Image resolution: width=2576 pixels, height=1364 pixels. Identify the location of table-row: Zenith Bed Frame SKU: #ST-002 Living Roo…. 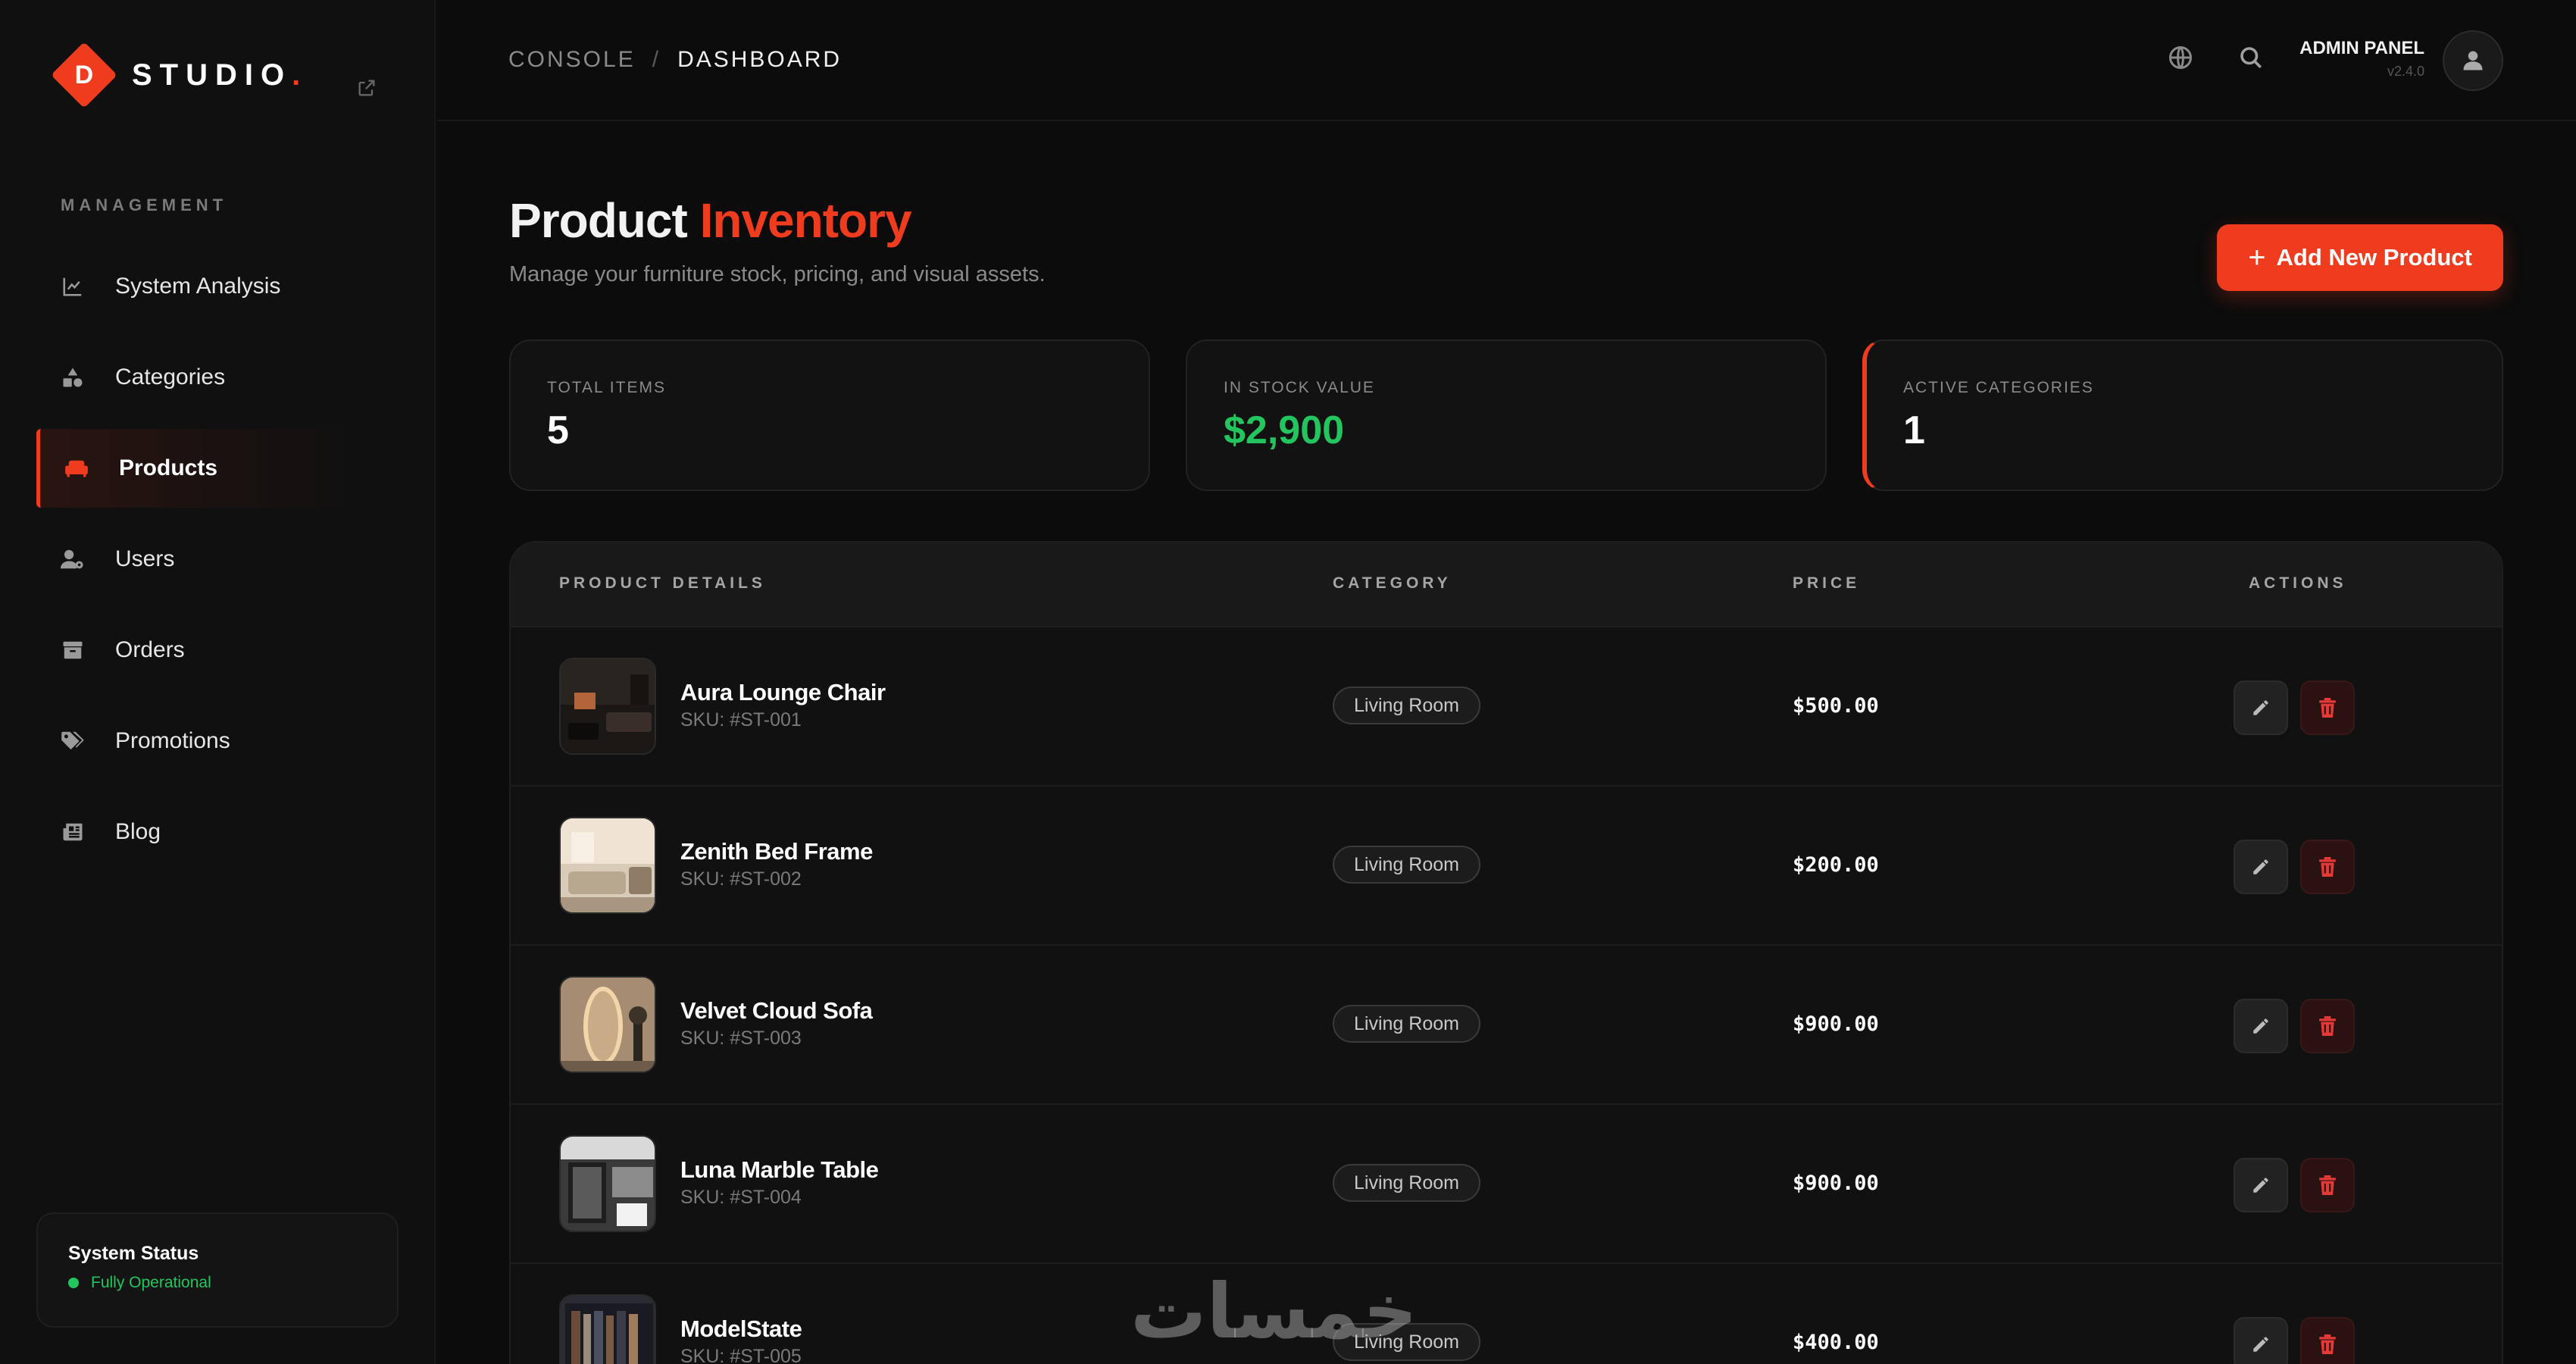
(1506, 866).